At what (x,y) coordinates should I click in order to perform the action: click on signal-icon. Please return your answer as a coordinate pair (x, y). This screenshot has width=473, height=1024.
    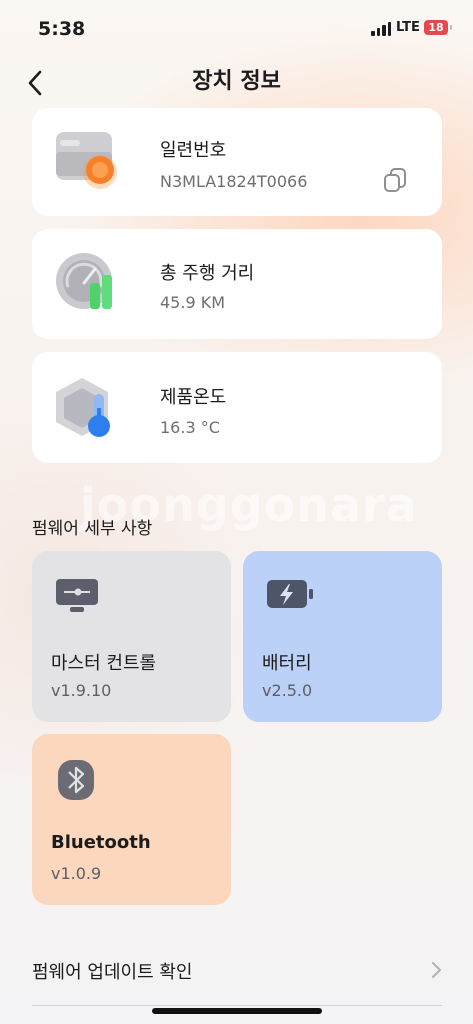
    Looking at the image, I should click on (381, 29).